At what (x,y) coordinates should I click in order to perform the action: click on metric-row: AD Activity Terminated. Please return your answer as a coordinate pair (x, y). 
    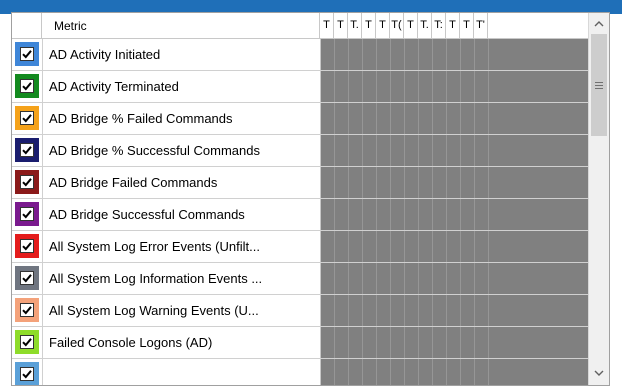
    Looking at the image, I should click on (300, 87).